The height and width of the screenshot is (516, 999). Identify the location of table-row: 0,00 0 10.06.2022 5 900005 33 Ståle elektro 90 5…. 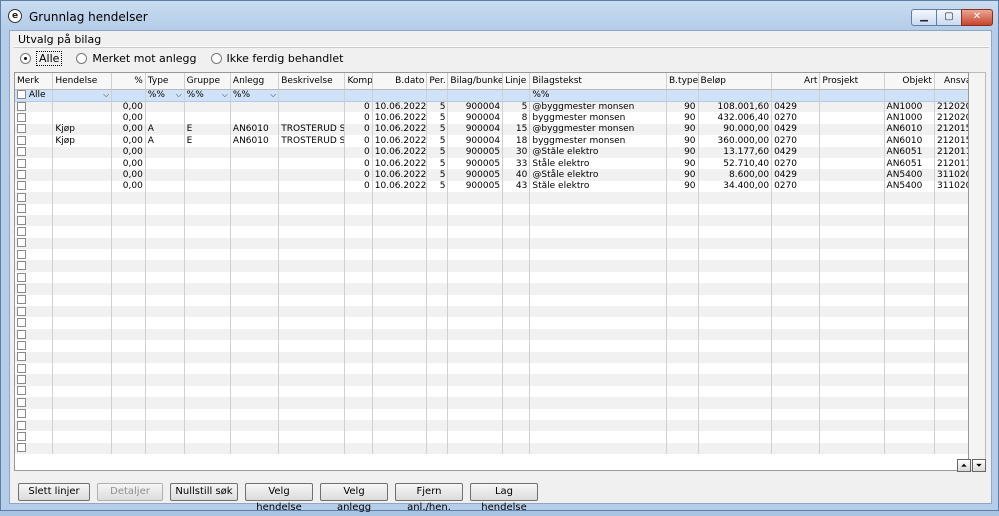
(491, 163).